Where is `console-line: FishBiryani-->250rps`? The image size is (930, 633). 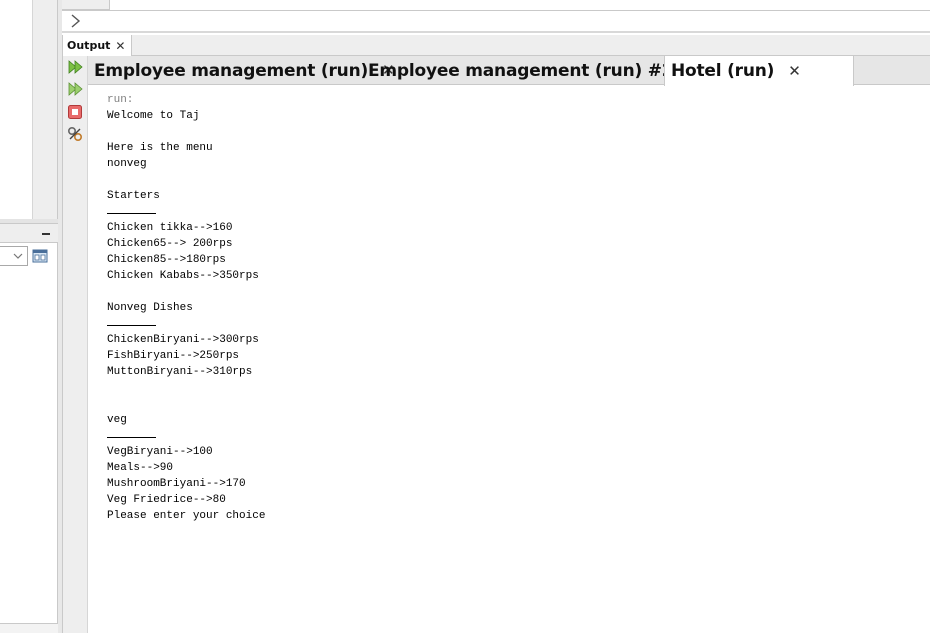 console-line: FishBiryani-->250rps is located at coordinates (173, 356).